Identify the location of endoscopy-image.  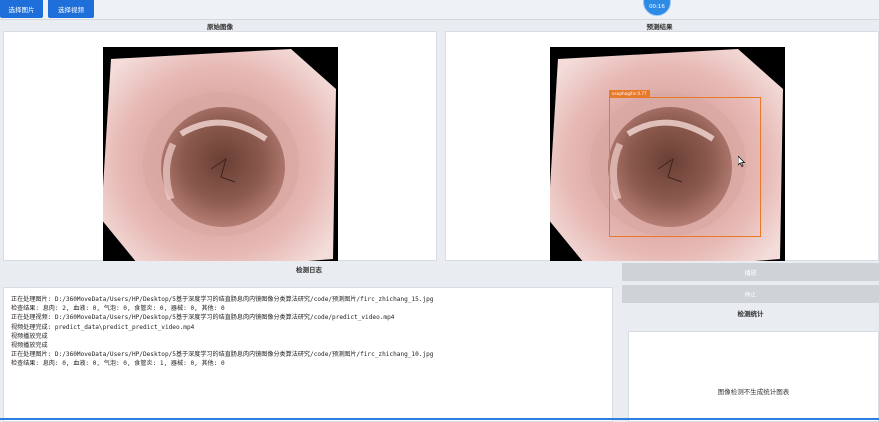
(219, 155).